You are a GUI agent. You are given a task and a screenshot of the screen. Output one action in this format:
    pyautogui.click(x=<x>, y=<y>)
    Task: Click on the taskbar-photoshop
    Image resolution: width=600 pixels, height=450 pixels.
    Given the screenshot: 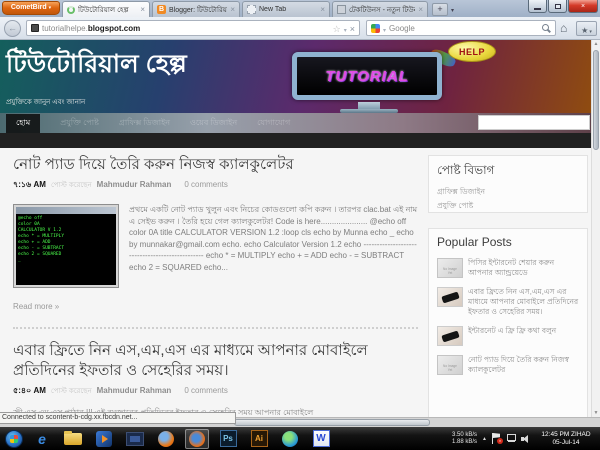 What is the action you would take?
    pyautogui.click(x=228, y=439)
    